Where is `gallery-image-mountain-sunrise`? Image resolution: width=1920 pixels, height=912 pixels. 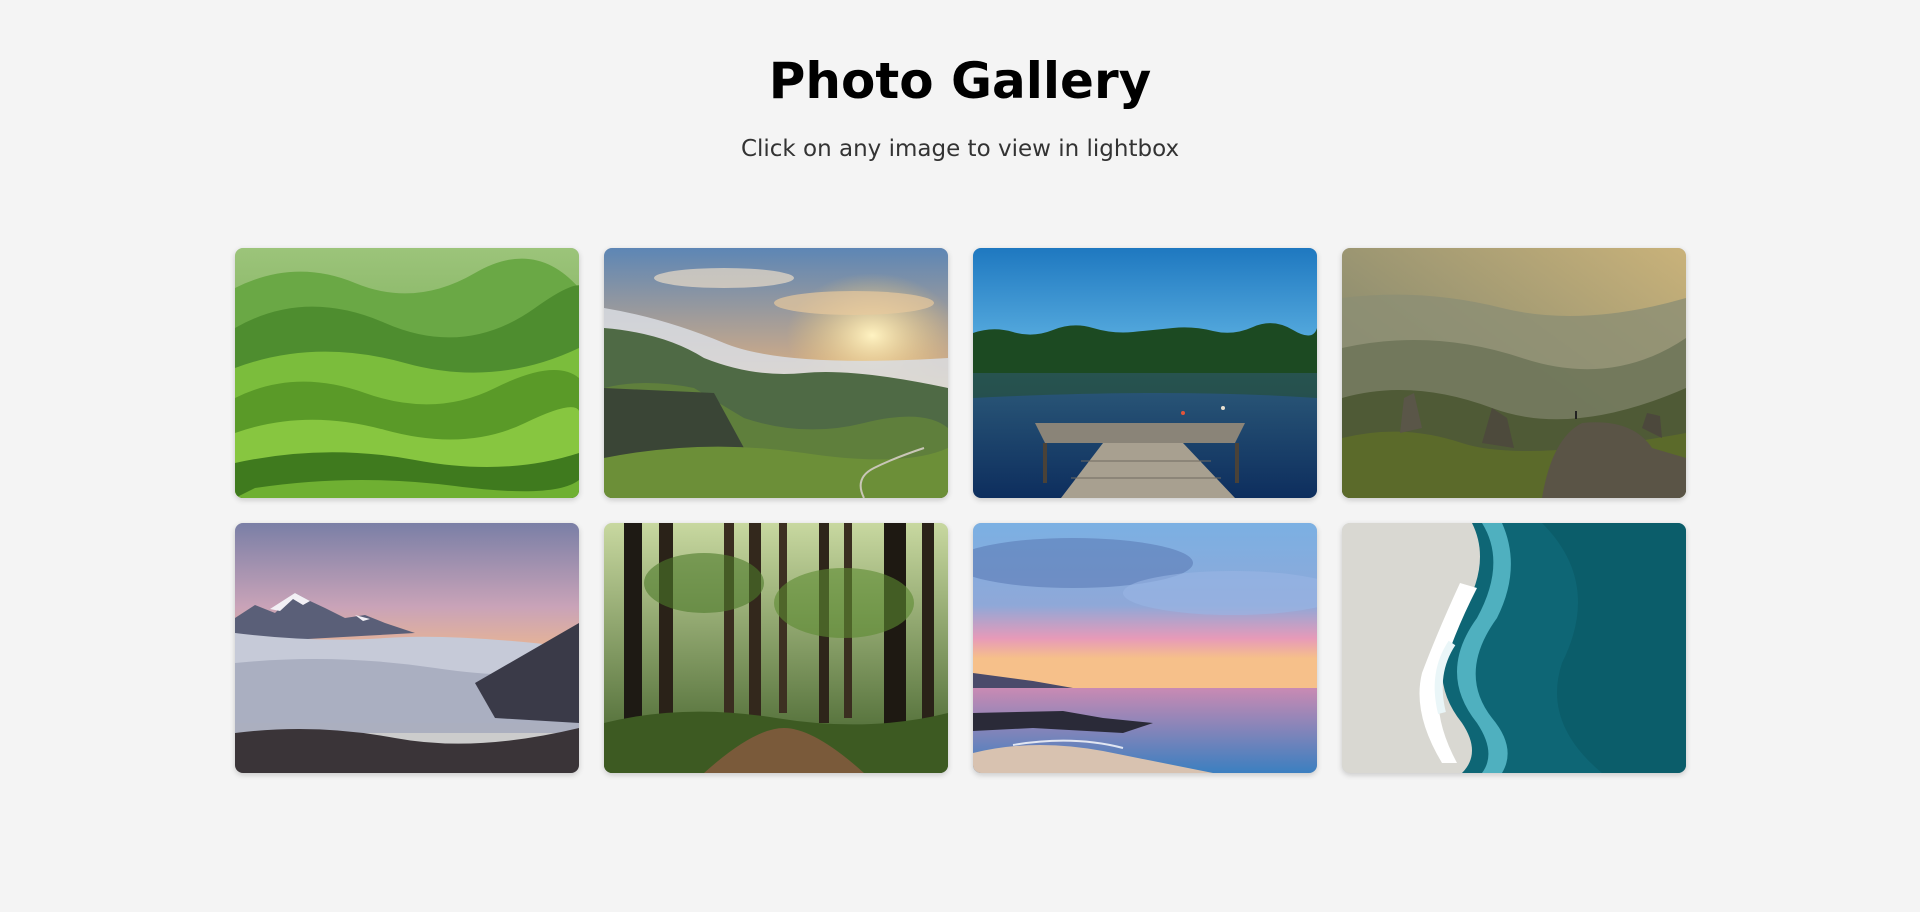
gallery-image-mountain-sunrise is located at coordinates (776, 373).